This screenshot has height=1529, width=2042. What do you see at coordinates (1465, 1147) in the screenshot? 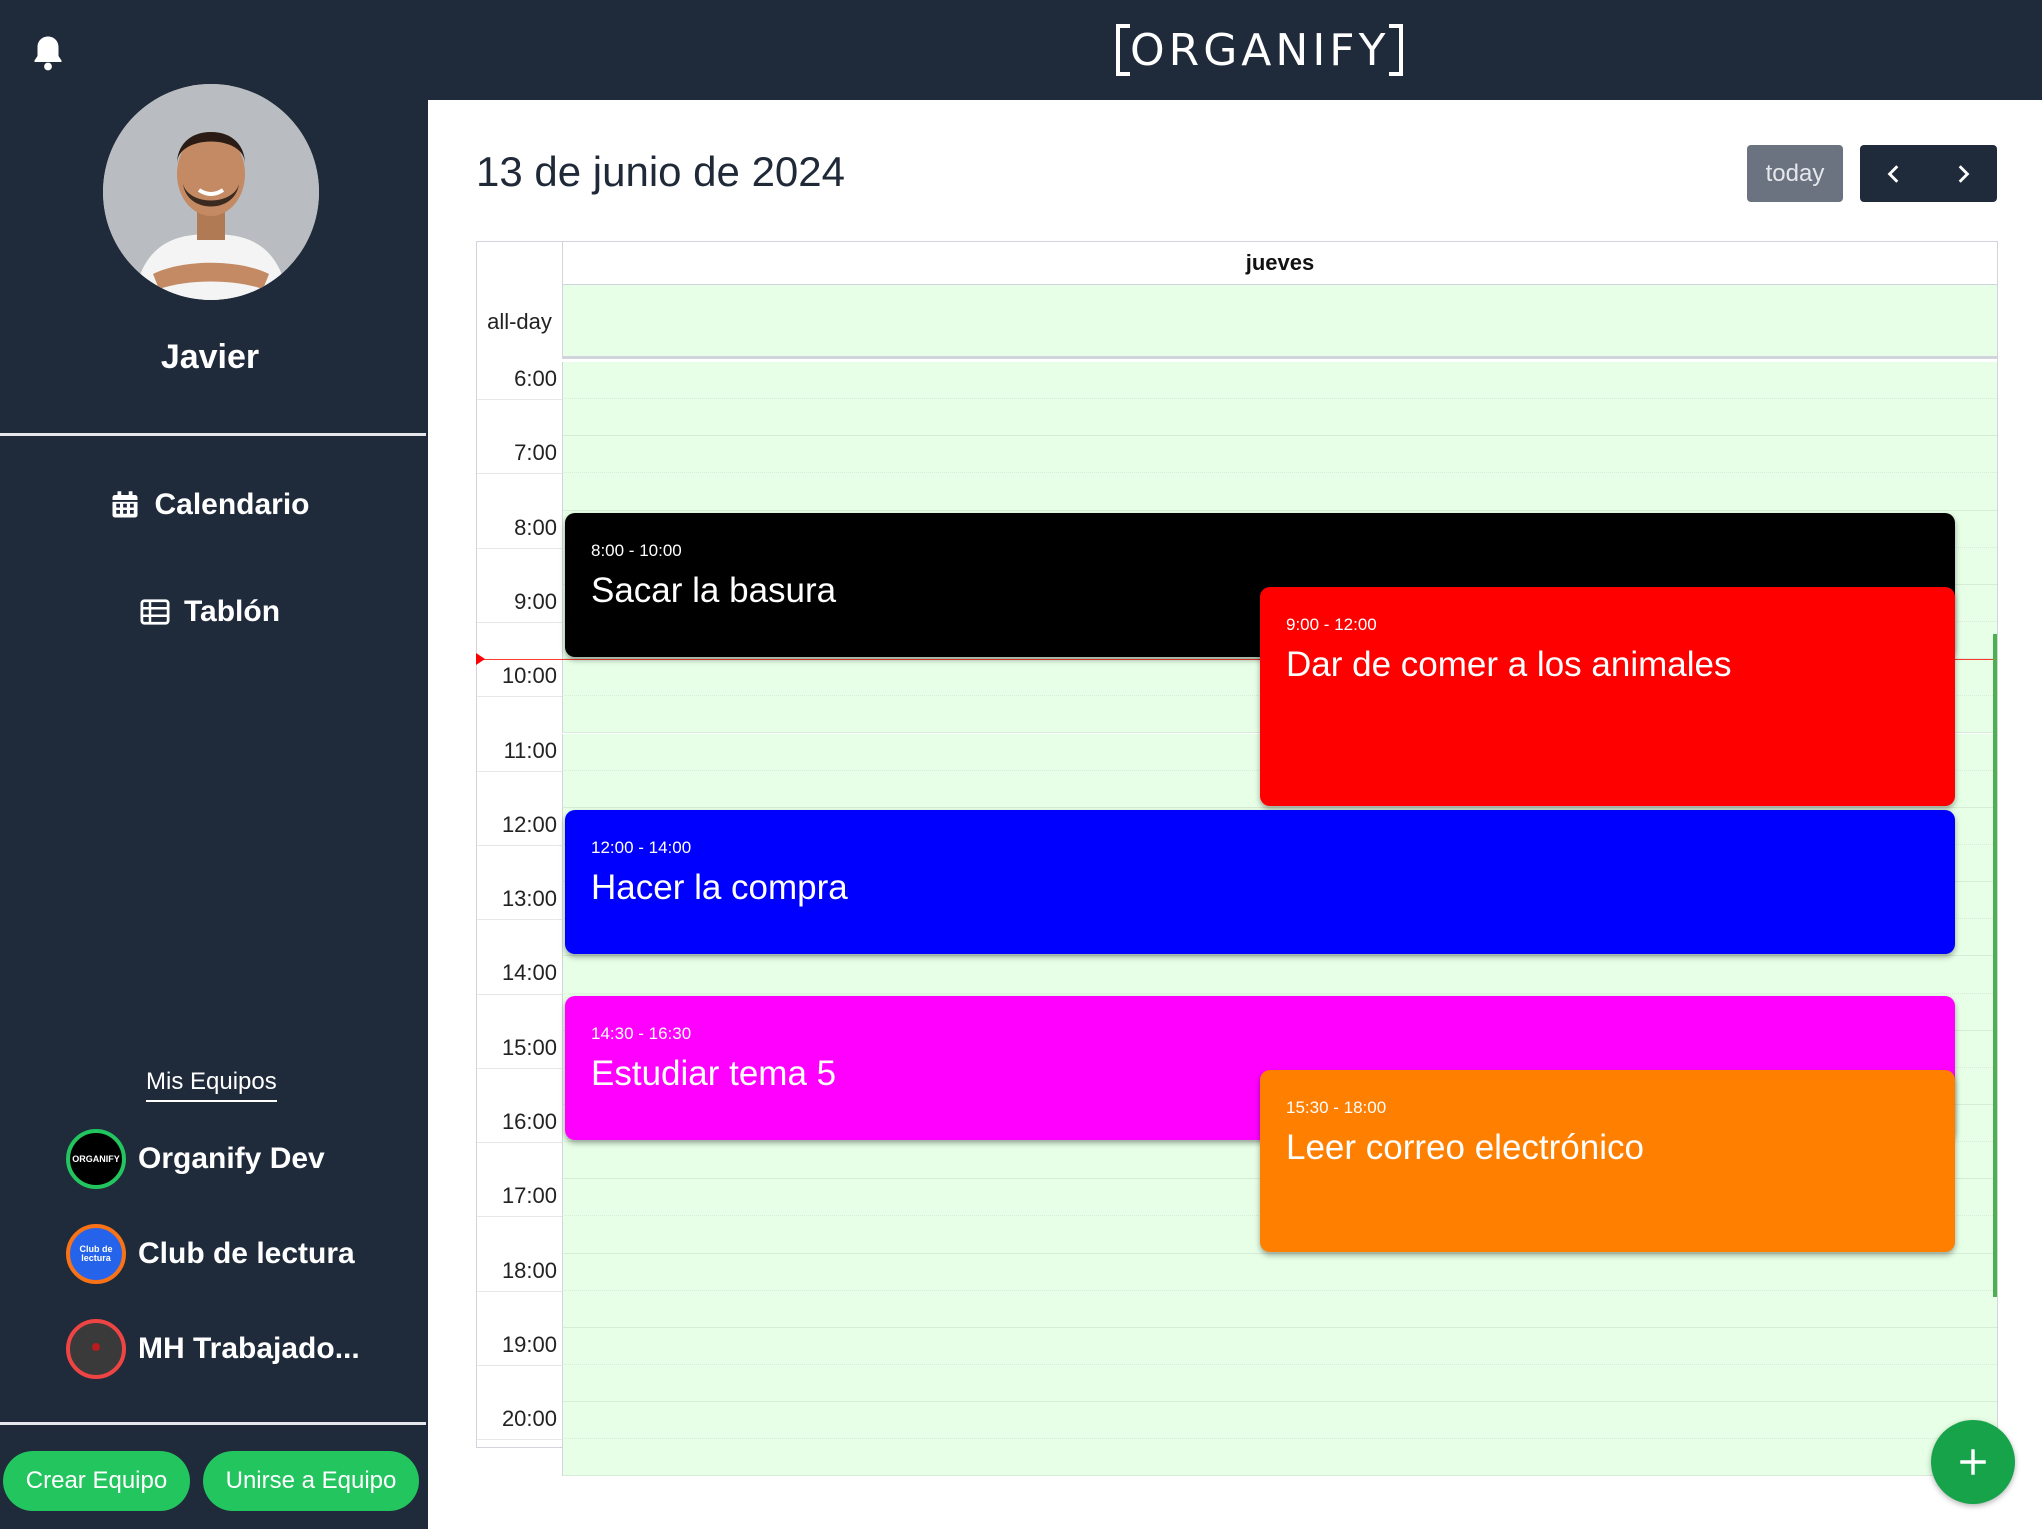
I see `event-title: Leer correo electrónico` at bounding box center [1465, 1147].